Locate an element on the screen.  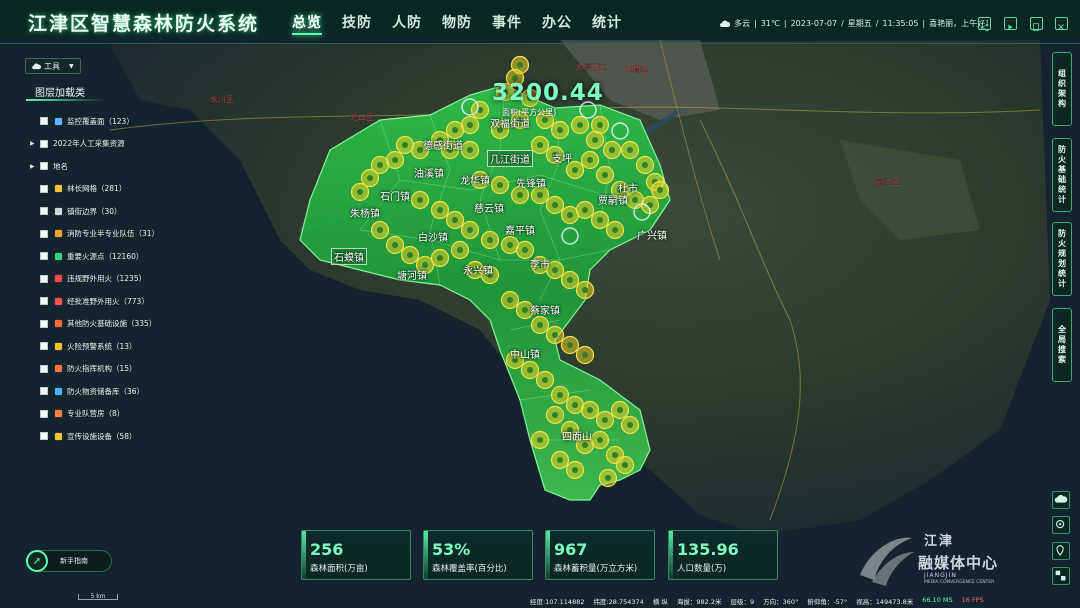
layer-item: ▶ 2022年人工采集资源 is located at coordinates (77, 144).